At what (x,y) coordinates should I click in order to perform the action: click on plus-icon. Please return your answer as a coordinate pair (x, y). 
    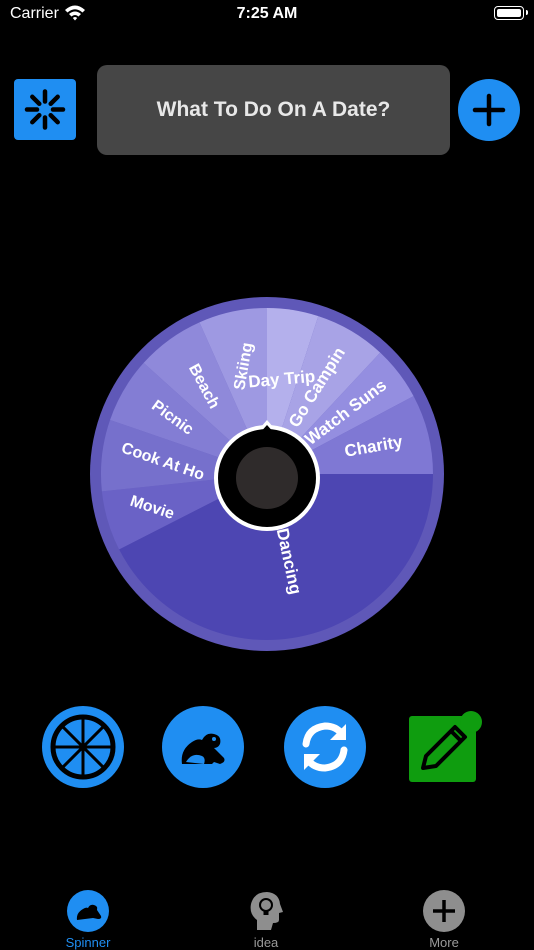
    Looking at the image, I should click on (489, 110).